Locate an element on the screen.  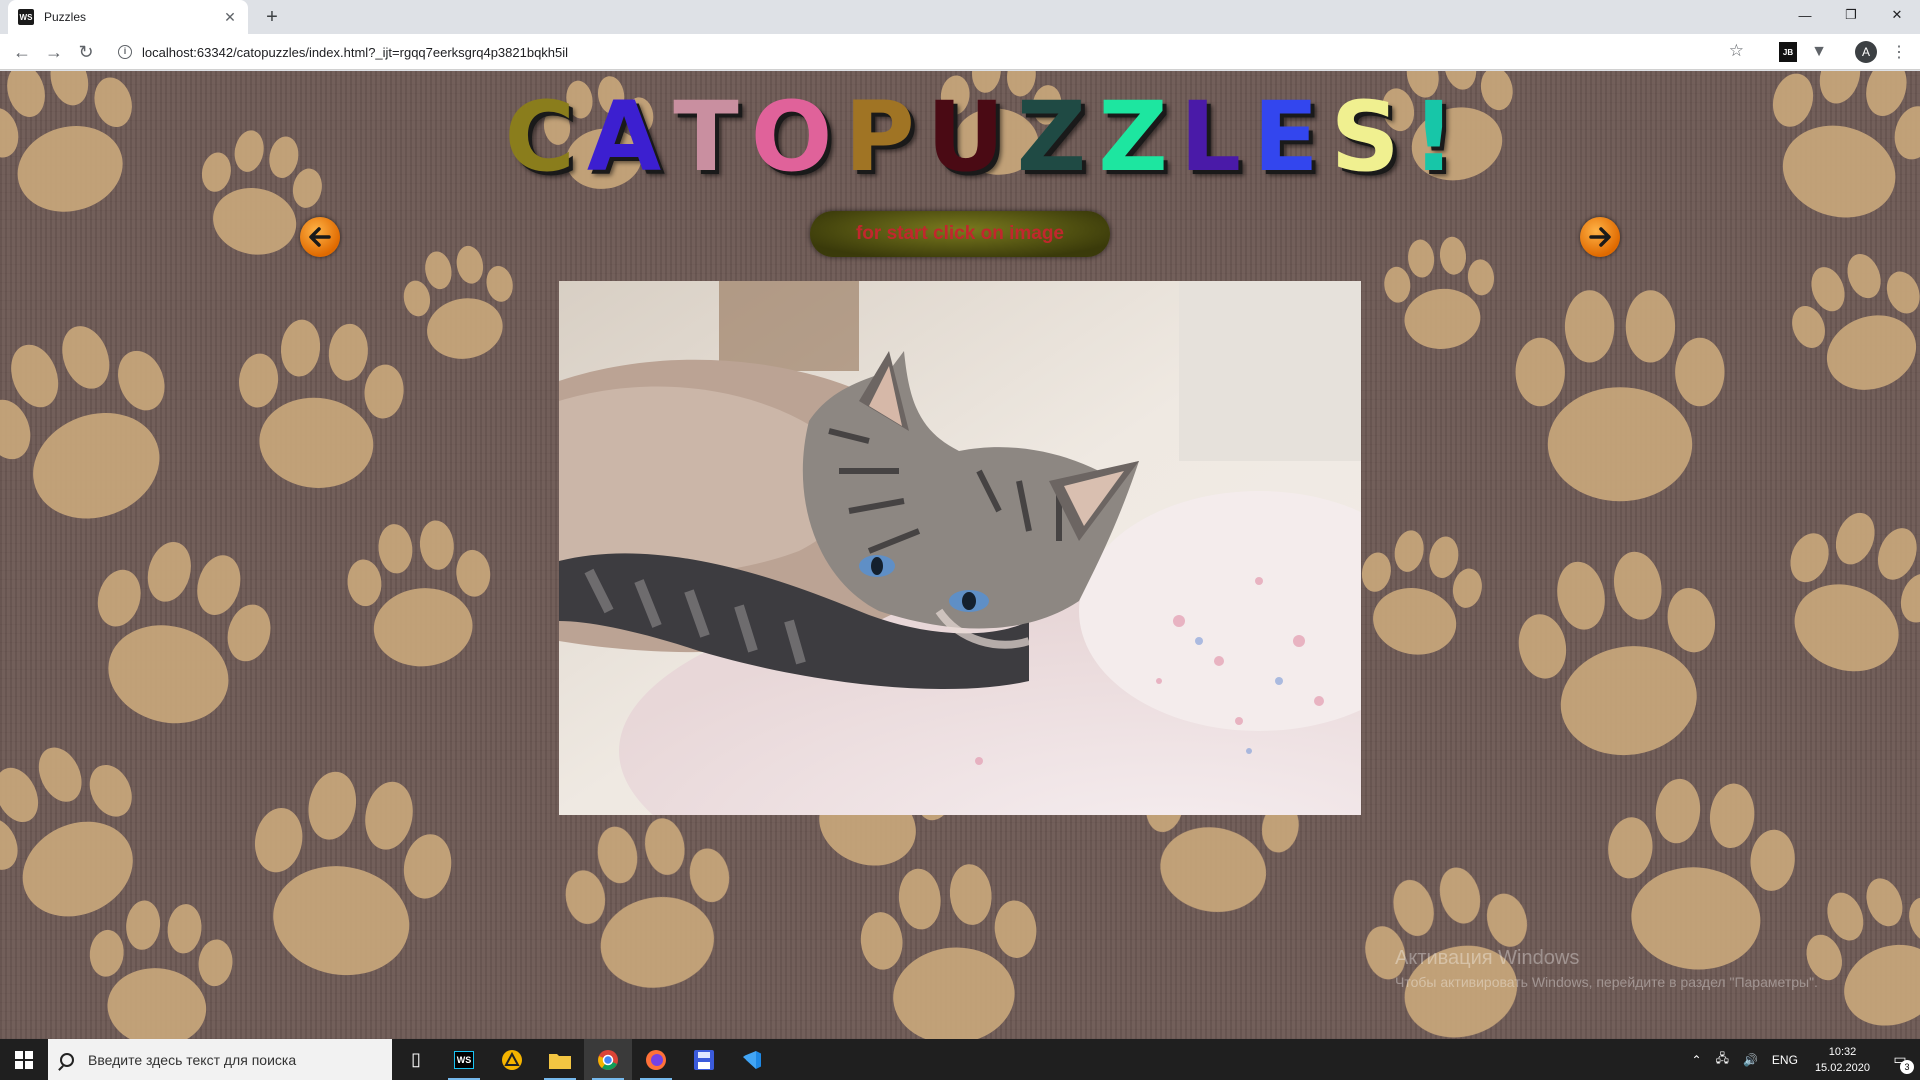
firefox-icon is located at coordinates (656, 1059).